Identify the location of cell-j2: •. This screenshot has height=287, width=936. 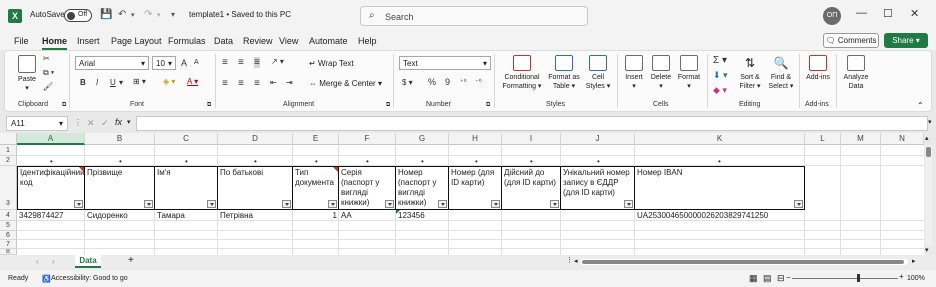
(598, 161).